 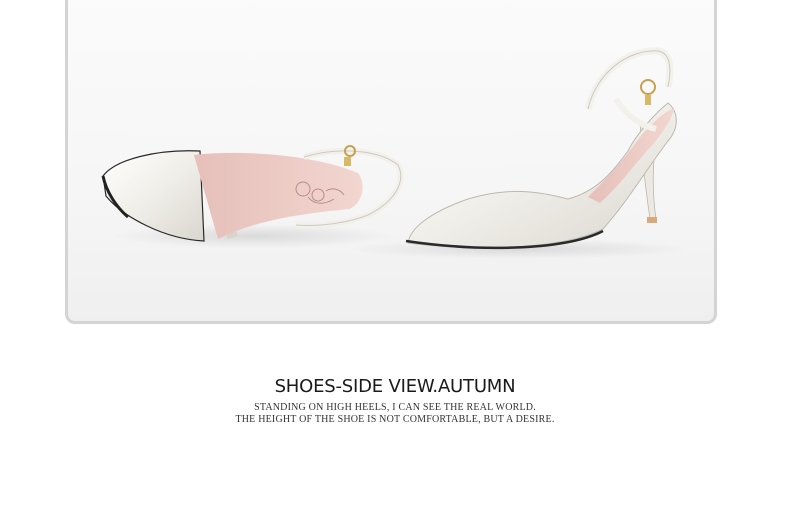 What do you see at coordinates (648, 87) in the screenshot?
I see `right-buckle-icon` at bounding box center [648, 87].